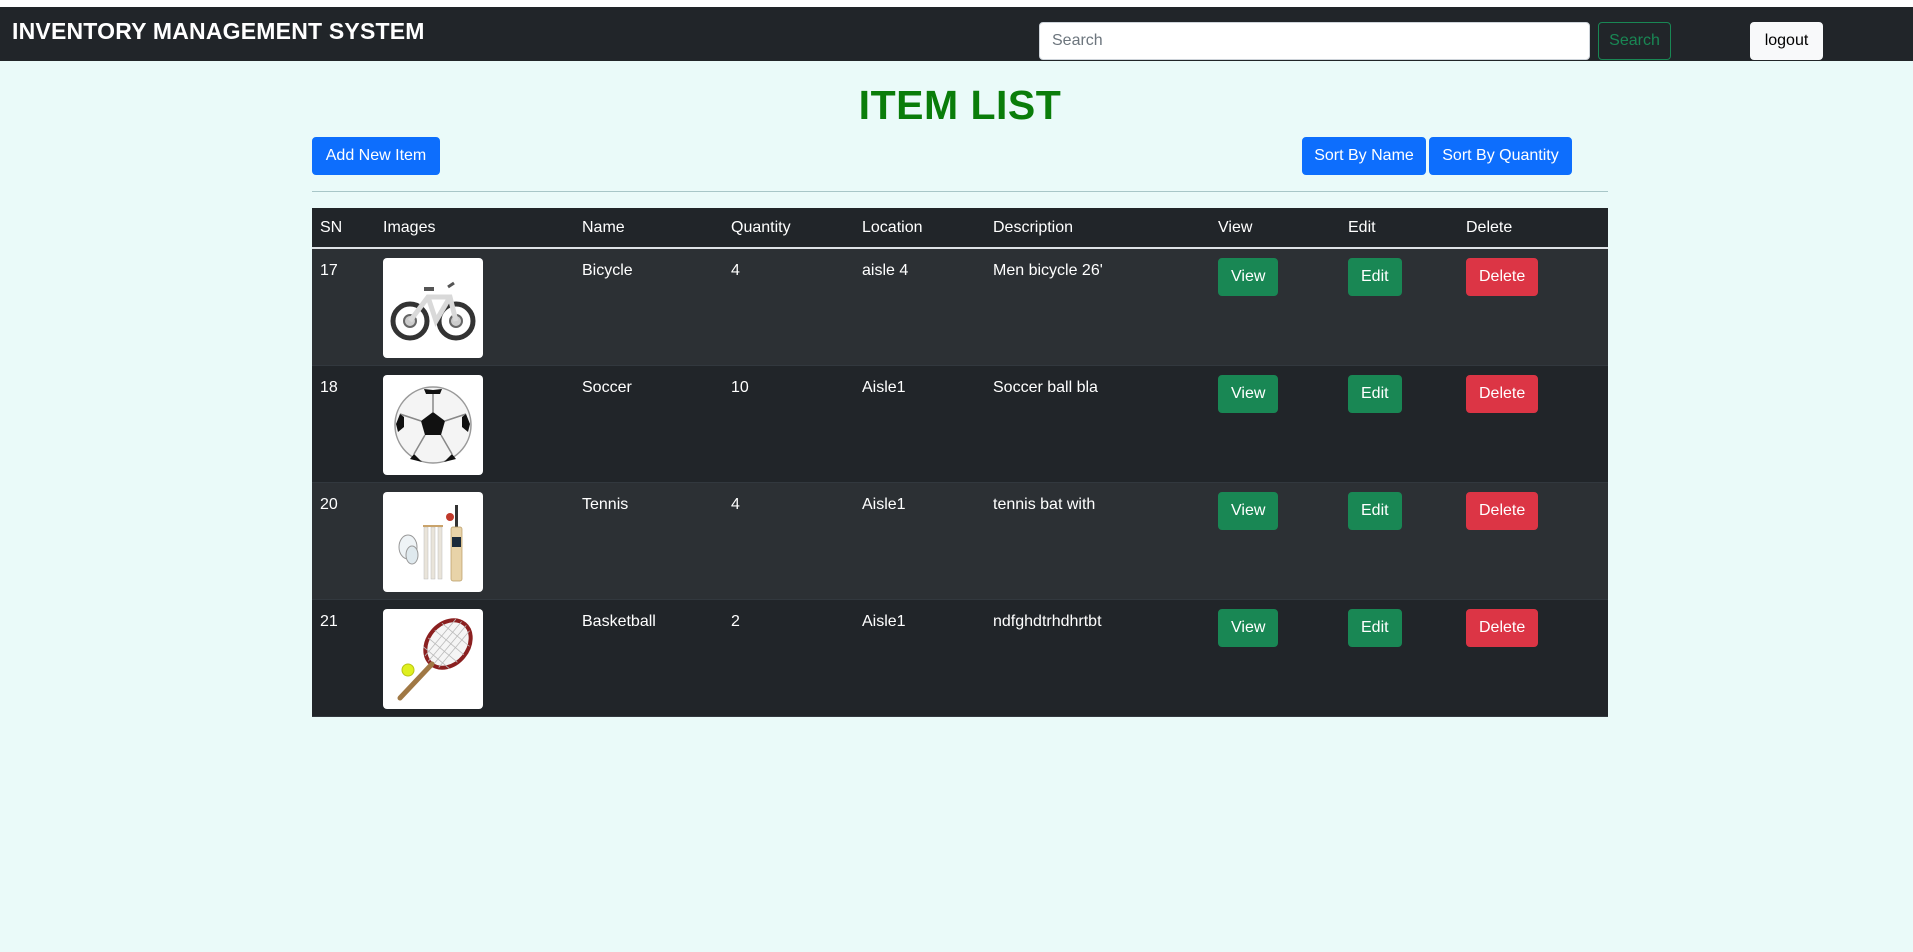 The width and height of the screenshot is (1913, 952). Describe the element at coordinates (329, 621) in the screenshot. I see `cell-sn: 21` at that location.